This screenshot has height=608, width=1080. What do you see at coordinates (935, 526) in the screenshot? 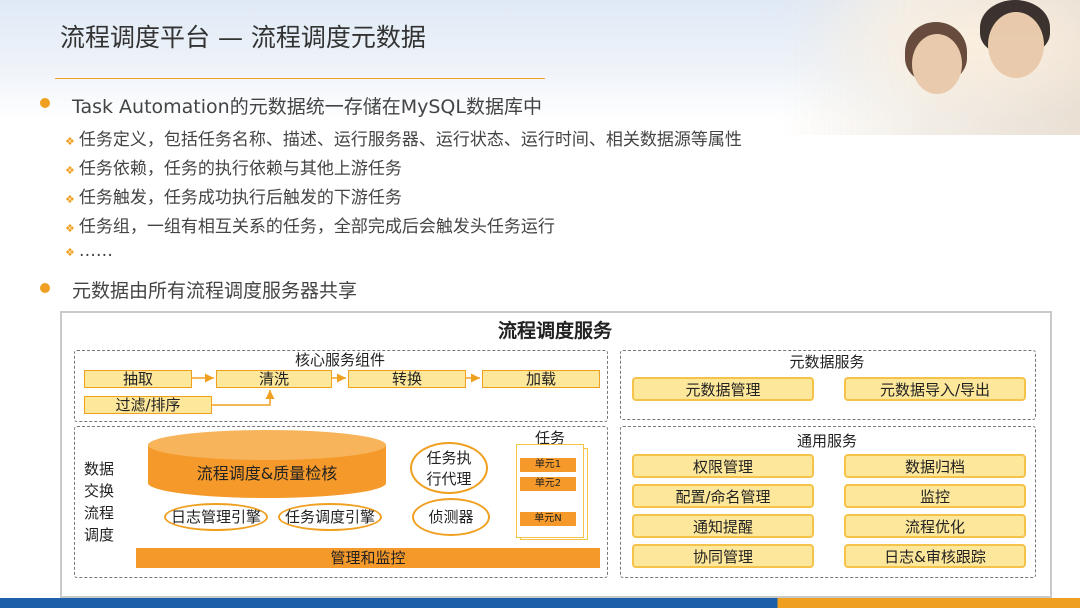
I see `general-service-item: 流程优化` at bounding box center [935, 526].